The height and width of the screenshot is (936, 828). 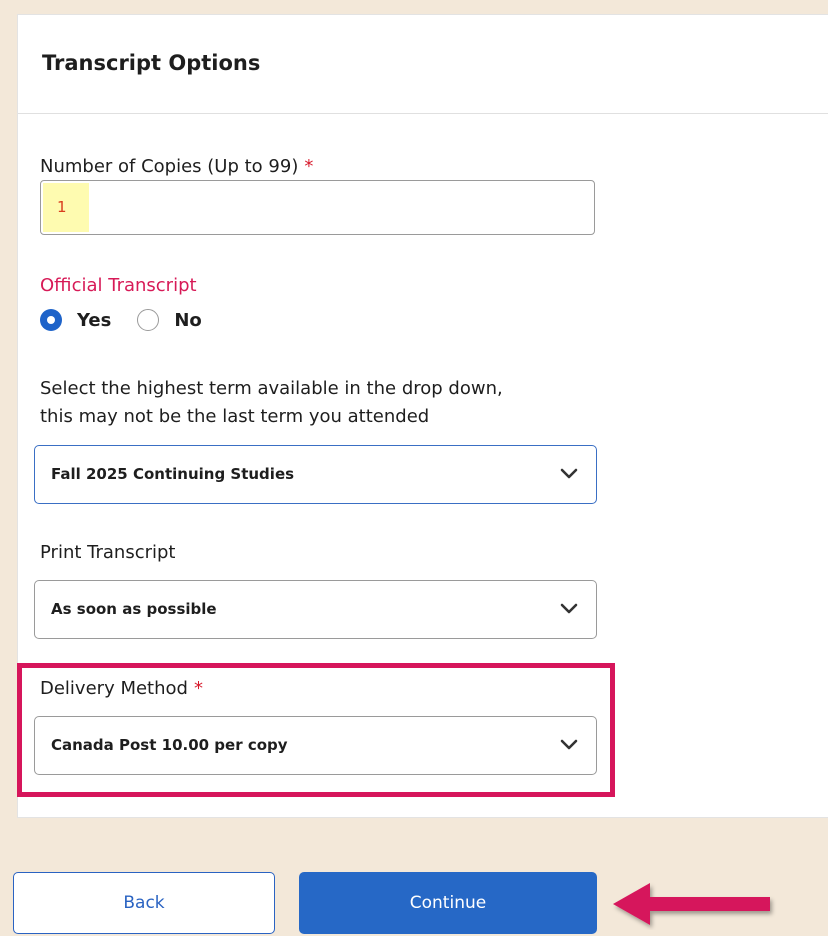 What do you see at coordinates (134, 320) in the screenshot?
I see `official-transcript-radio-group: Yes No` at bounding box center [134, 320].